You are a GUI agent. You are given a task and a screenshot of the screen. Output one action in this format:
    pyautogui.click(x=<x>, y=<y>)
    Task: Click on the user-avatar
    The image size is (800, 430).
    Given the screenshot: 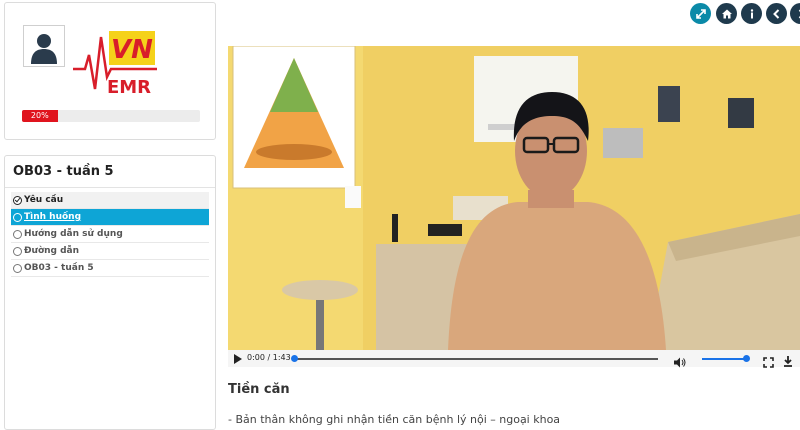 What is the action you would take?
    pyautogui.click(x=44, y=46)
    